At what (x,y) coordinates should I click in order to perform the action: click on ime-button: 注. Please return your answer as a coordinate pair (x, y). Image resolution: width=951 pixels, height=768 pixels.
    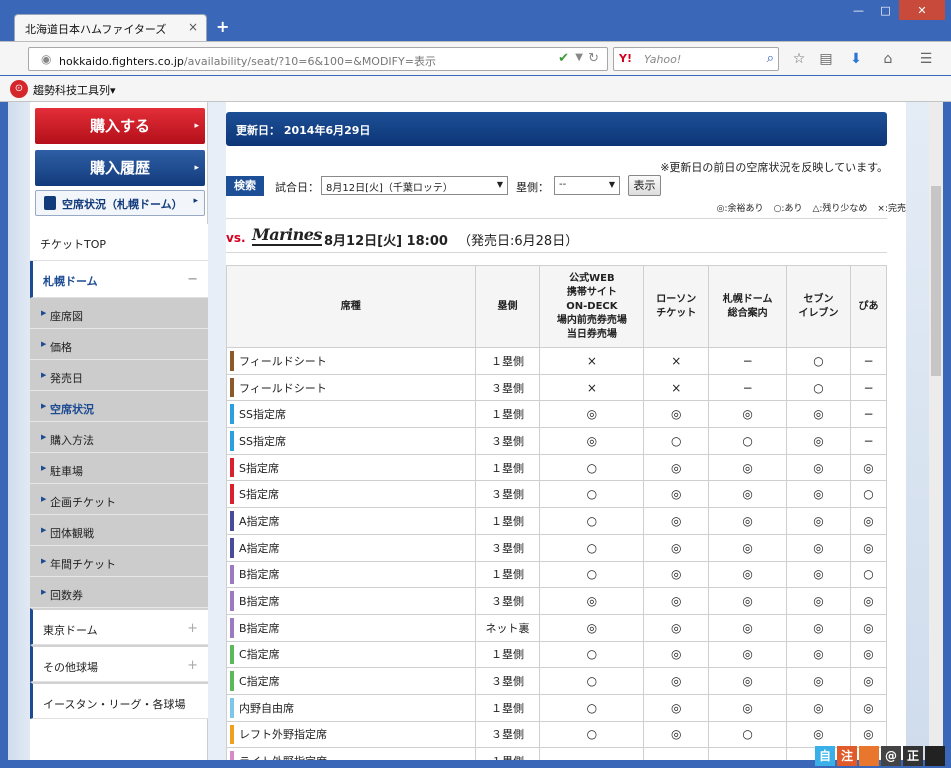
    Looking at the image, I should click on (847, 756).